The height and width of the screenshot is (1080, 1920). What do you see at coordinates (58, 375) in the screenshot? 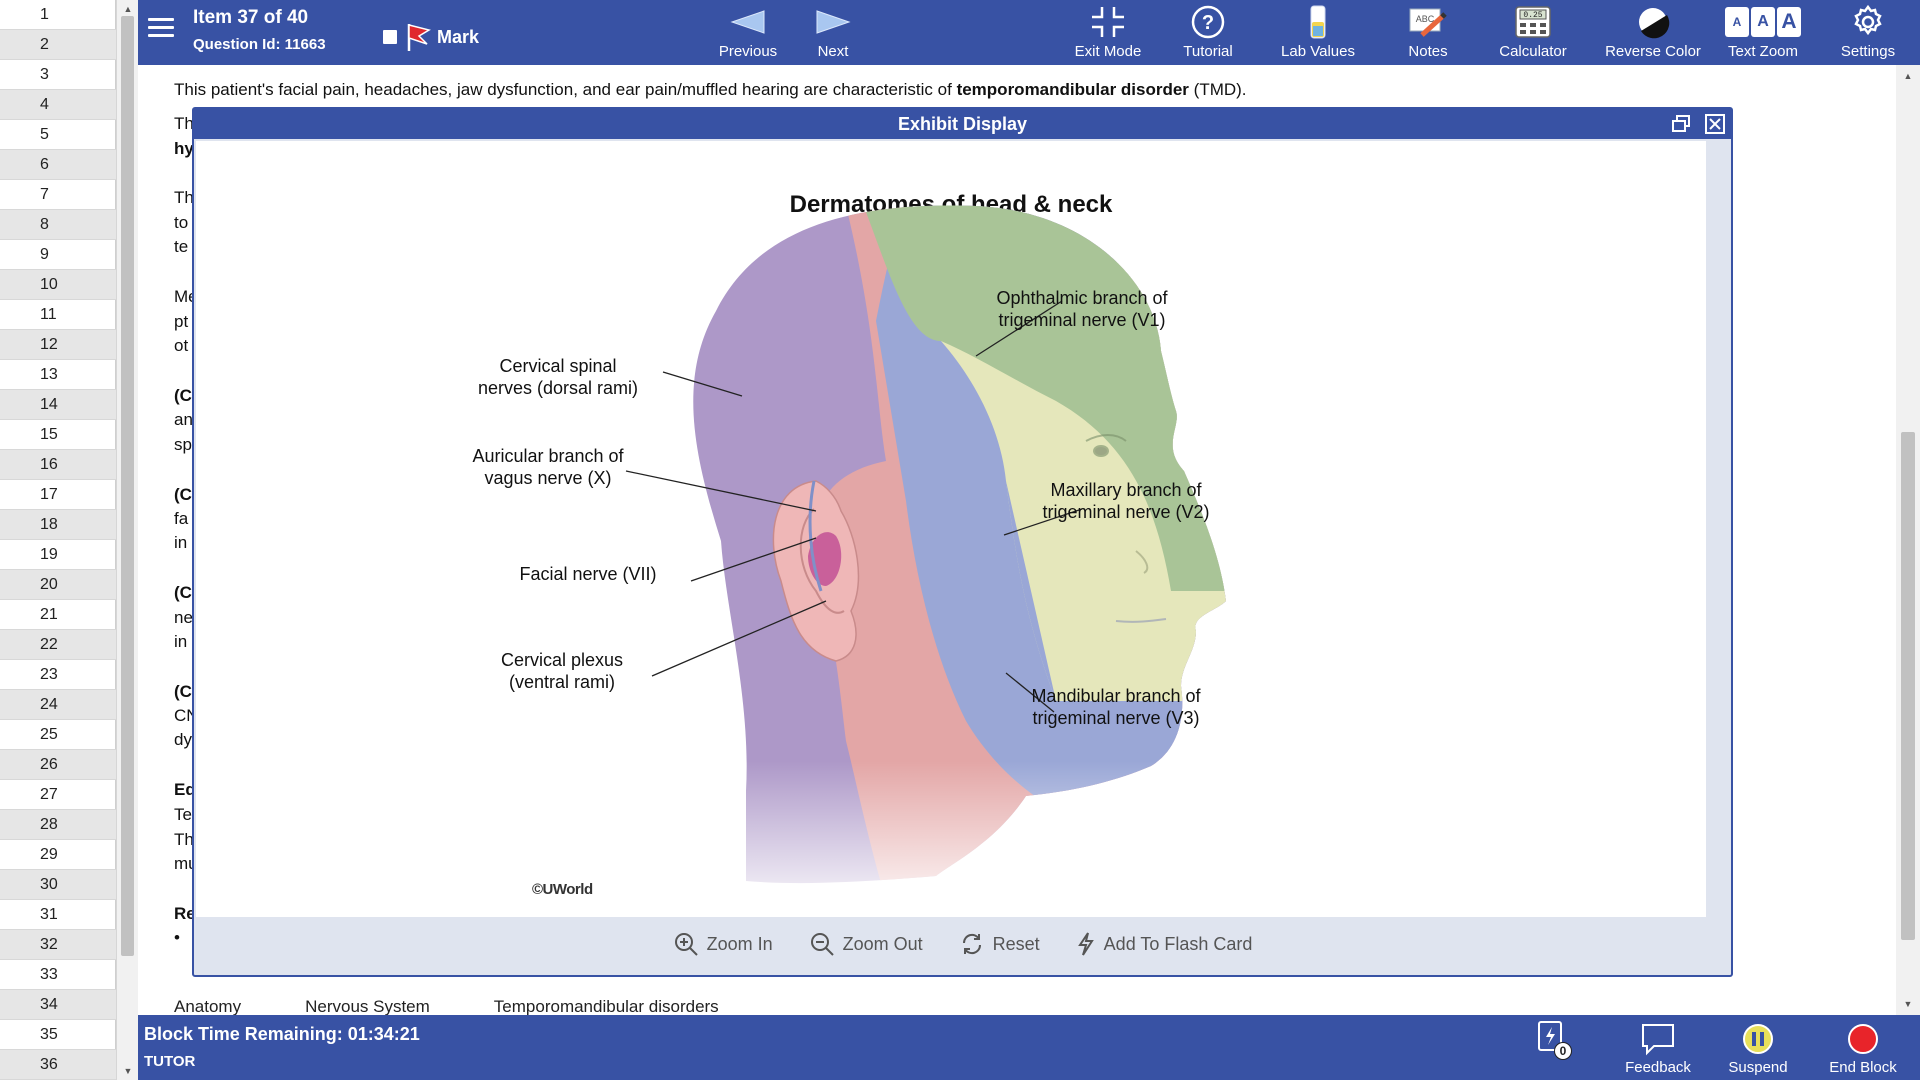
I see `question-number-item: 13` at bounding box center [58, 375].